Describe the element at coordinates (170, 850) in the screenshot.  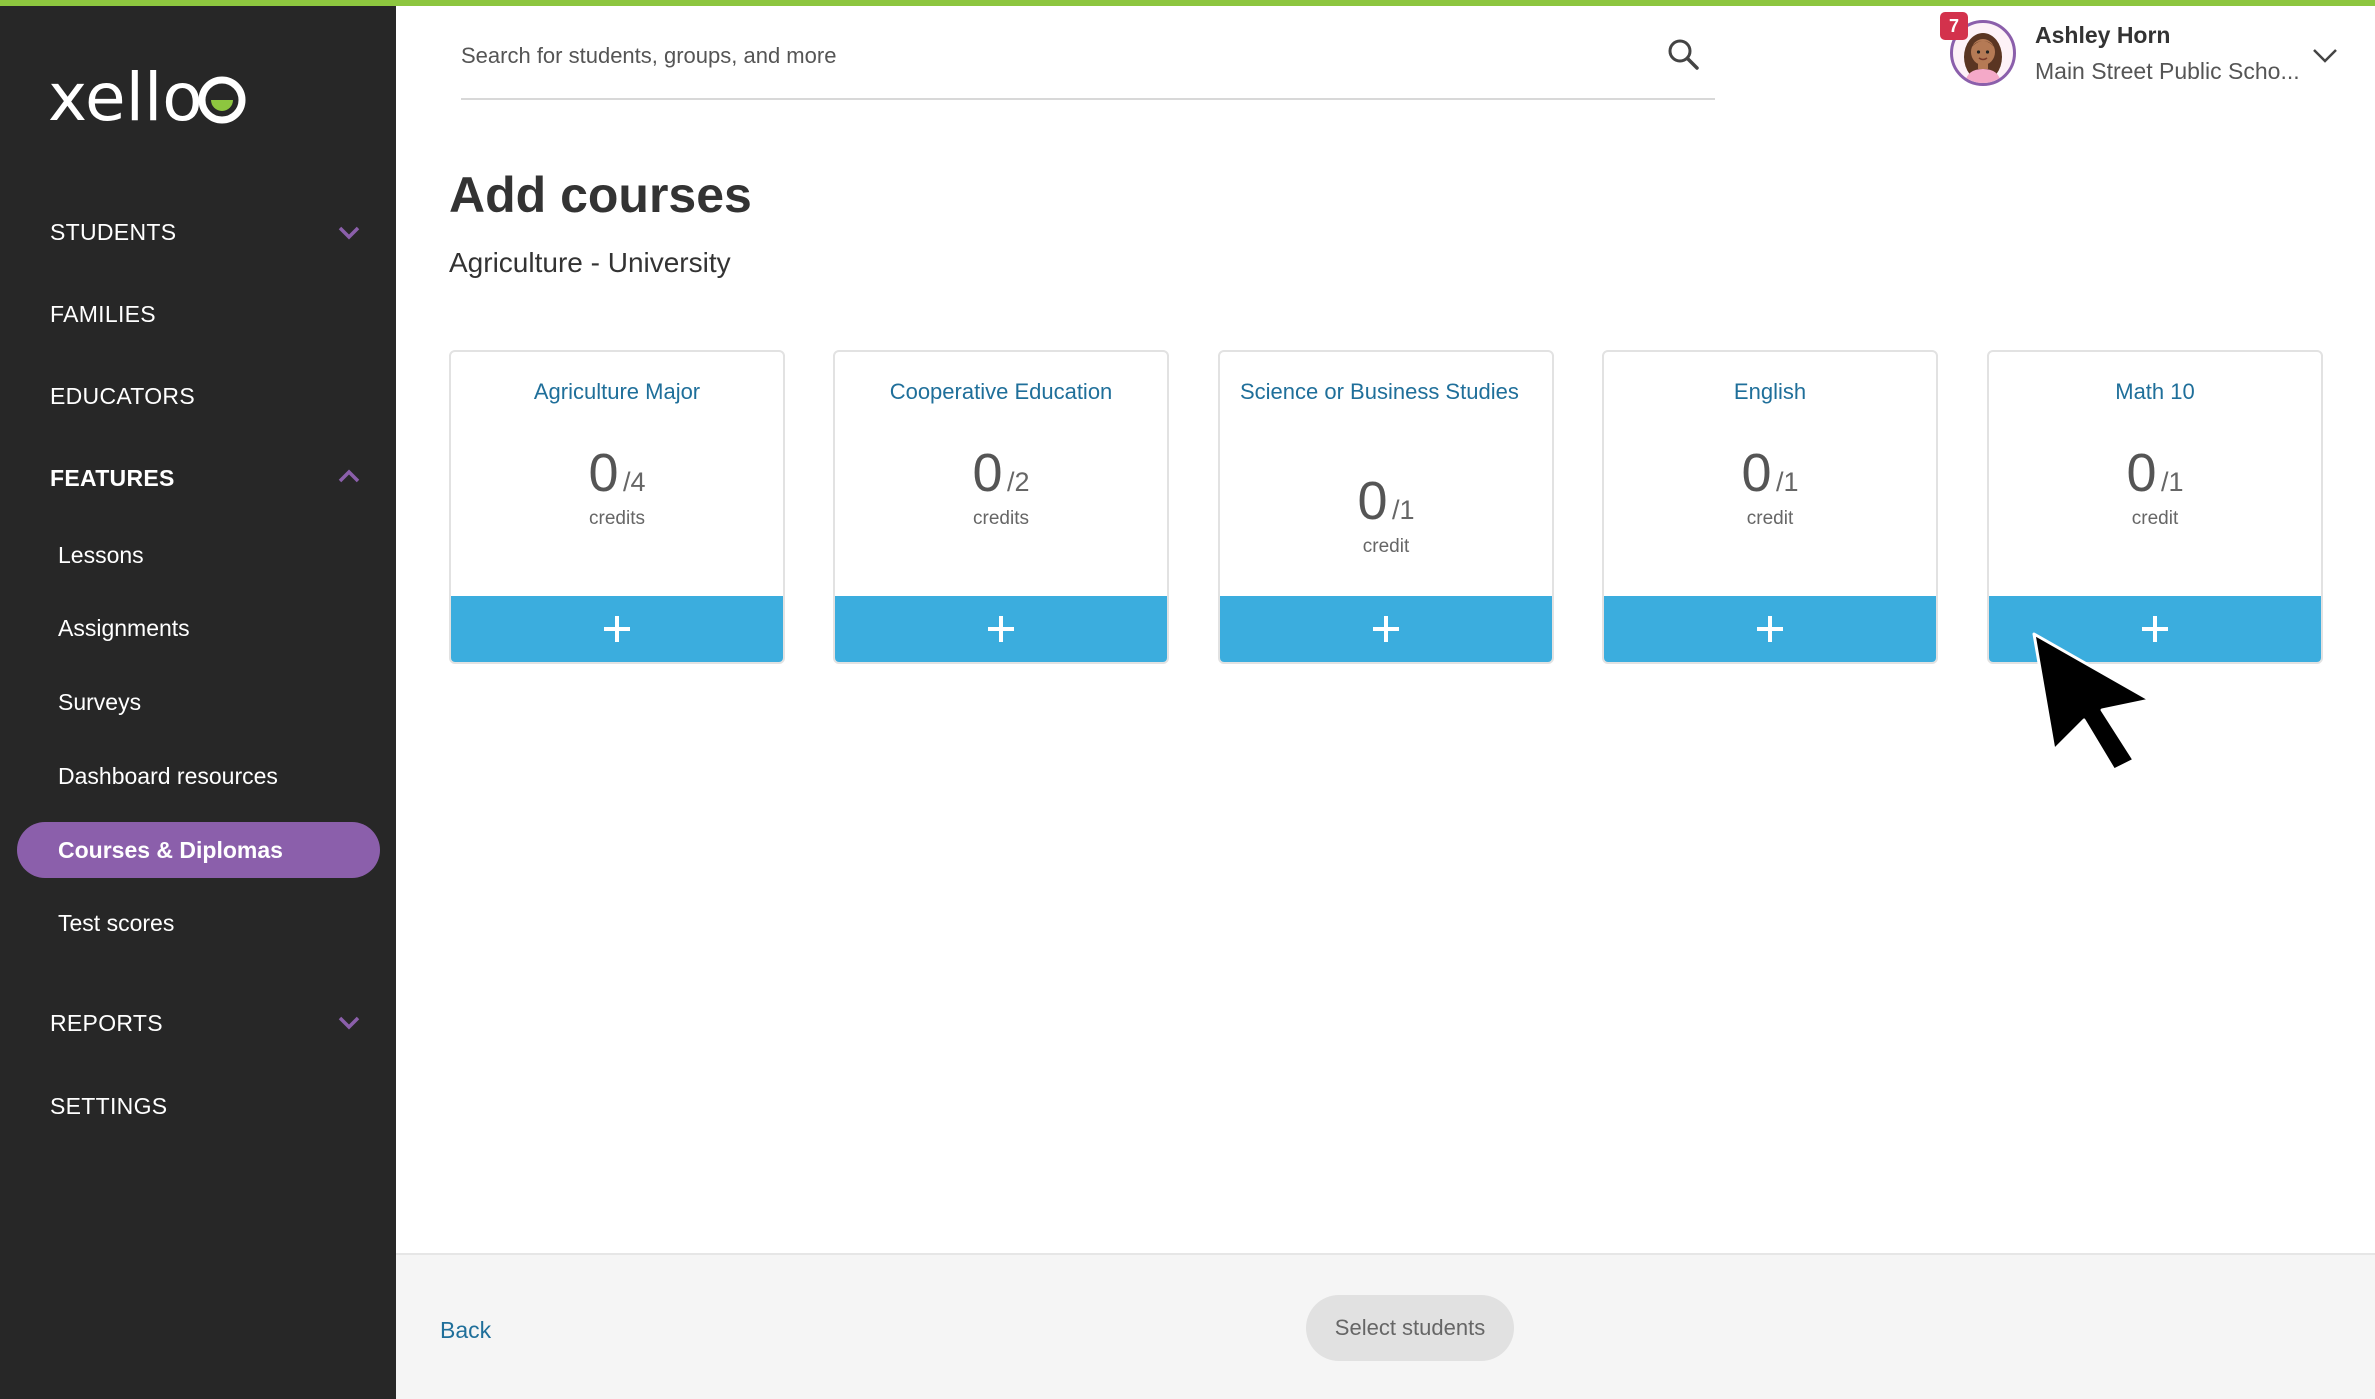
I see `sidebar-item-label: Courses & Diplomas` at that location.